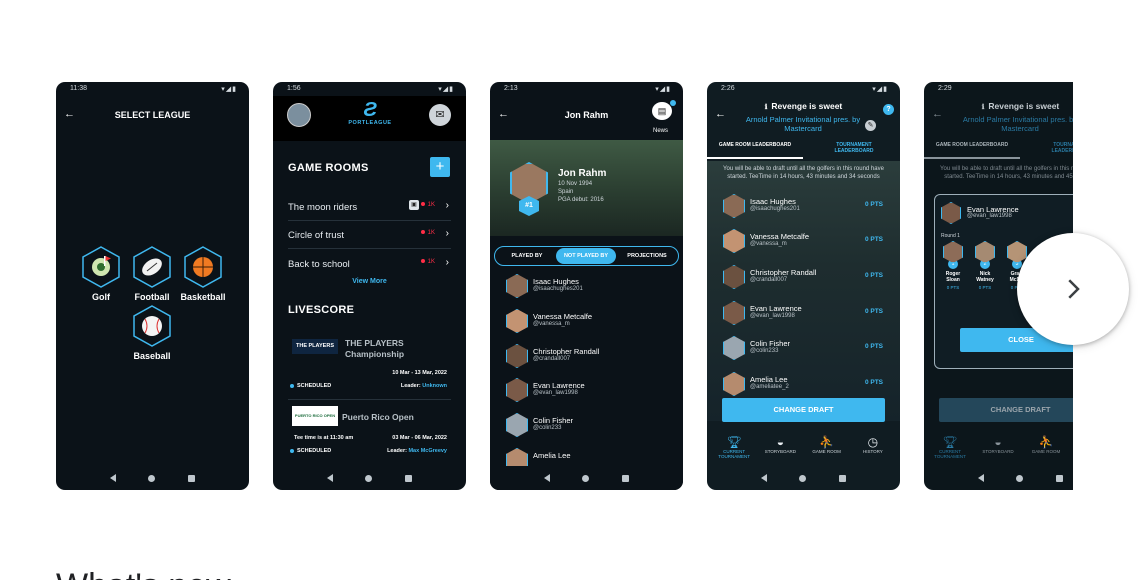  I want to click on news-label: News, so click(661, 131).